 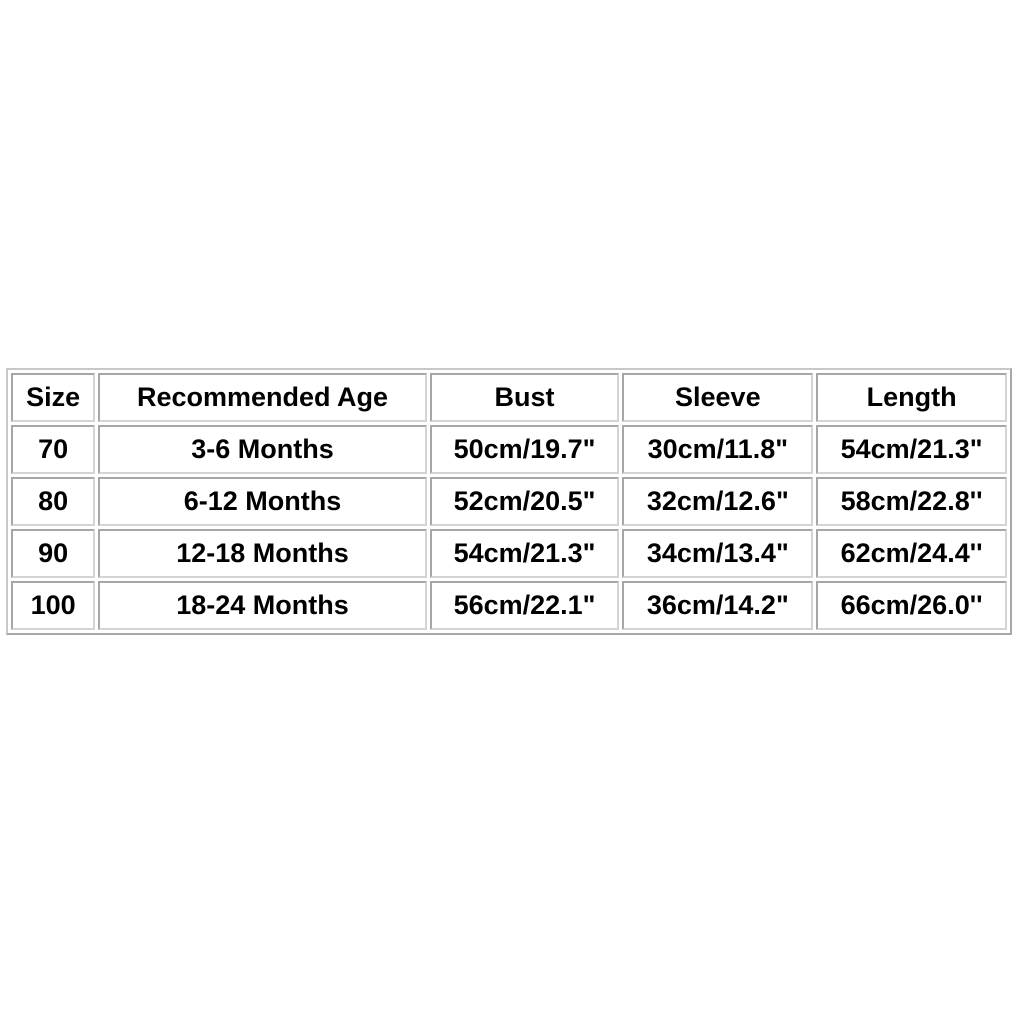 What do you see at coordinates (524, 449) in the screenshot?
I see `cell-bust: 50cm/19.7"` at bounding box center [524, 449].